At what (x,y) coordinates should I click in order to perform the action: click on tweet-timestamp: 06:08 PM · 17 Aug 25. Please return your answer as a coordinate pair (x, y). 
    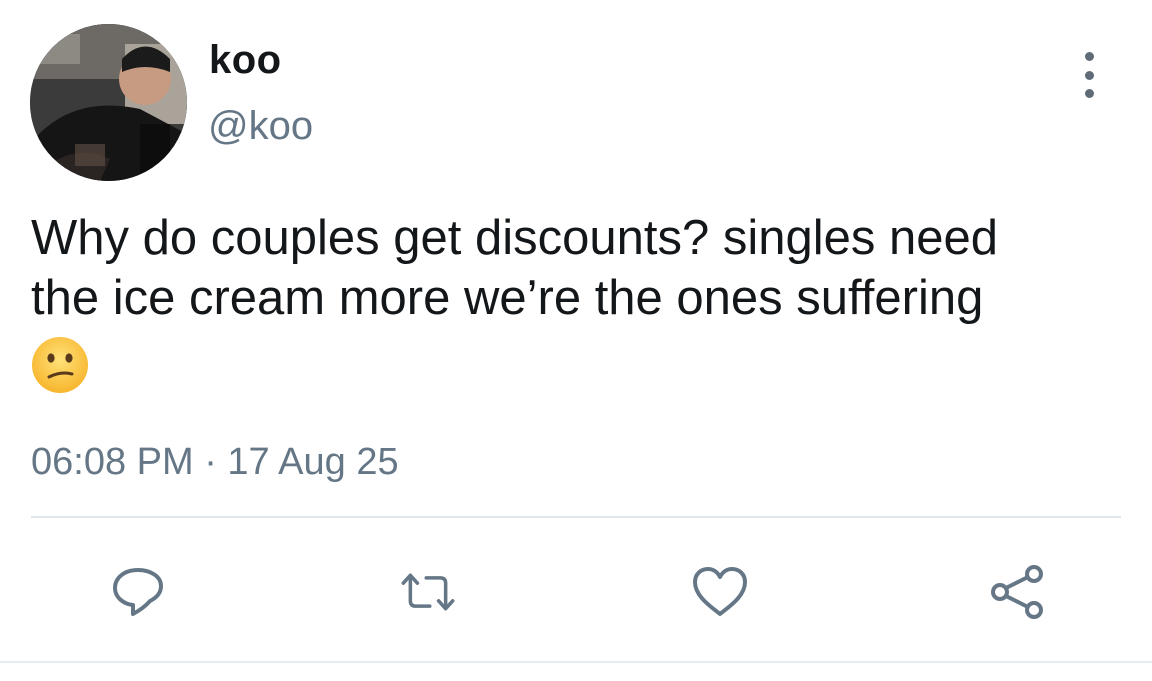
    Looking at the image, I should click on (215, 462).